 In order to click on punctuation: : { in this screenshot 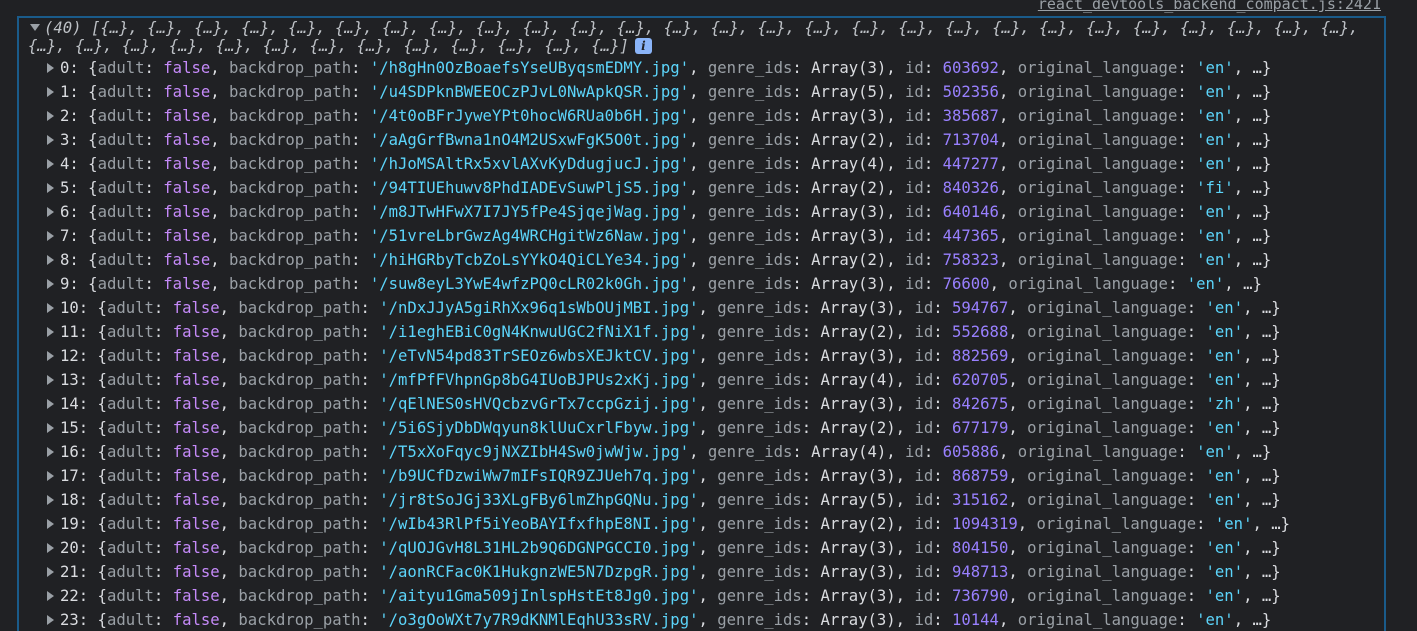, I will do `click(83, 164)`.